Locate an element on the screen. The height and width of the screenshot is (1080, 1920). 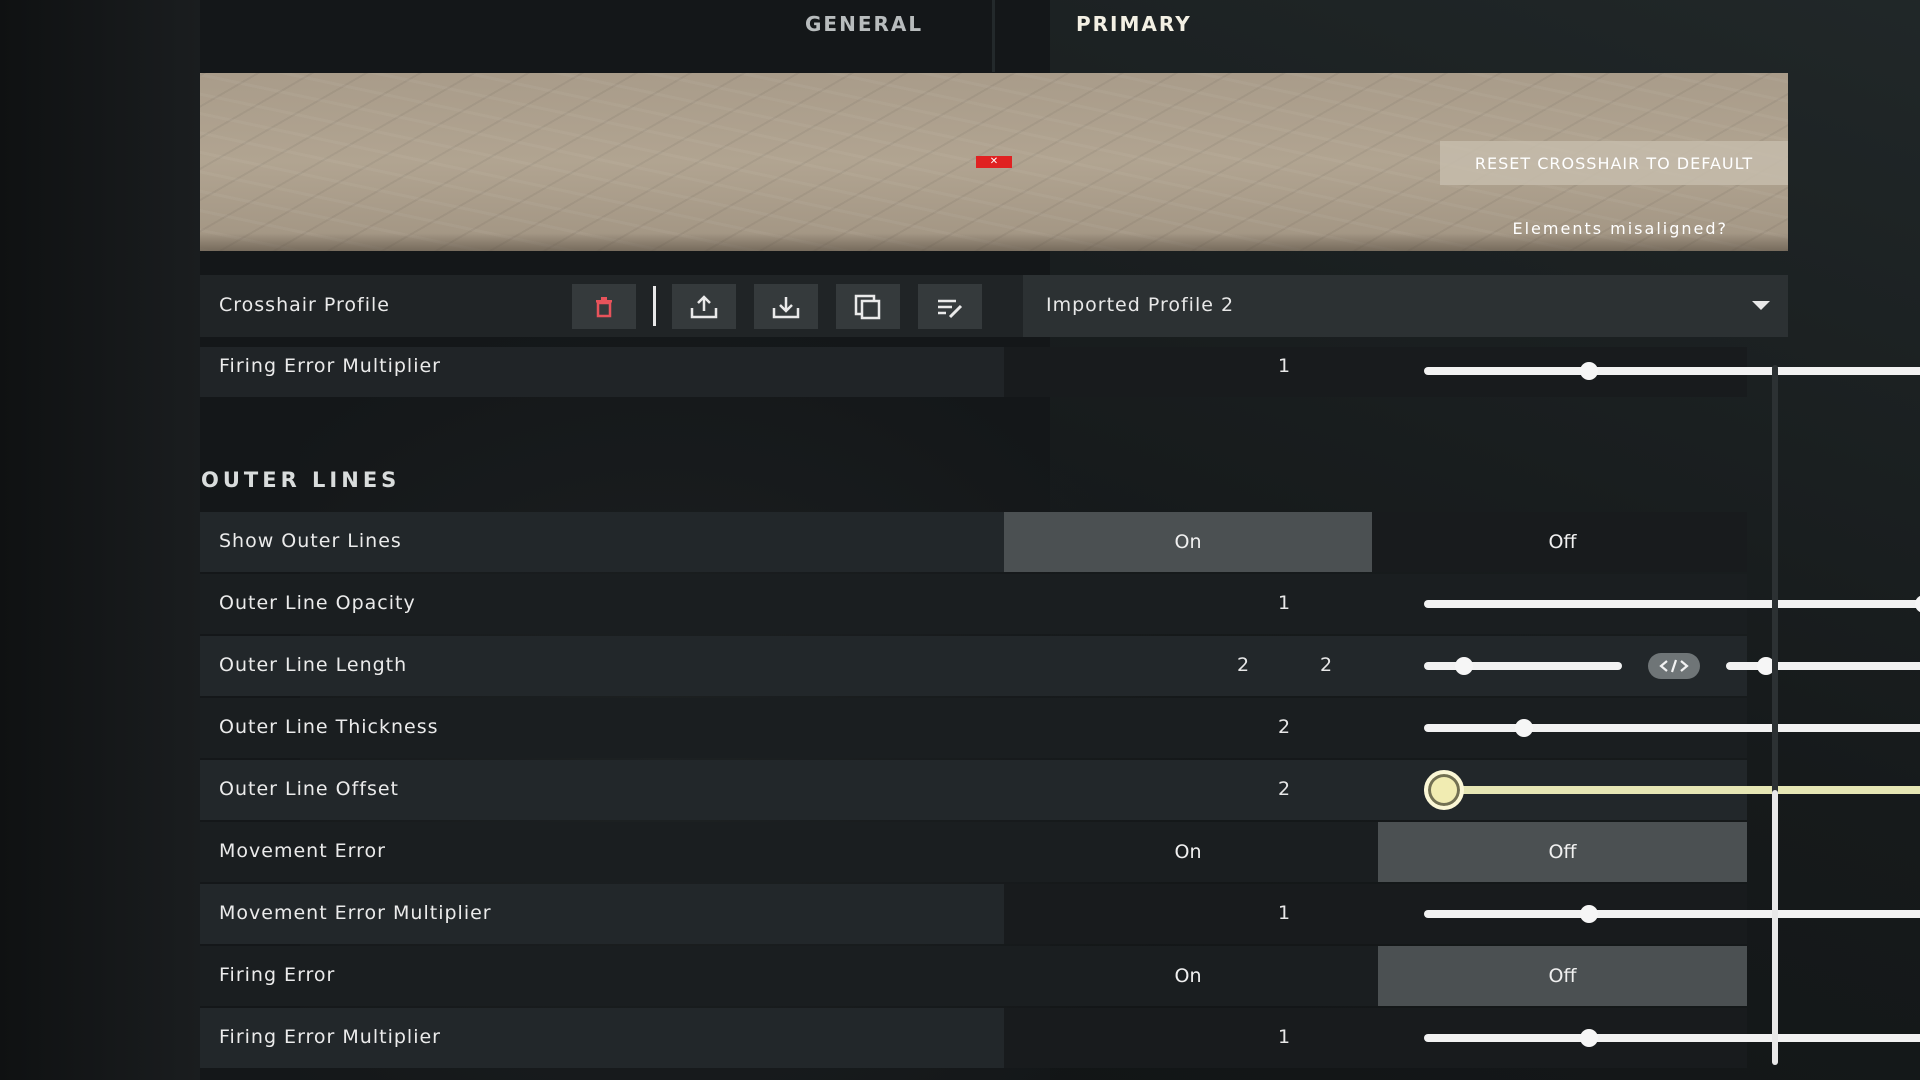
profile-label: Crosshair Profile is located at coordinates (304, 305).